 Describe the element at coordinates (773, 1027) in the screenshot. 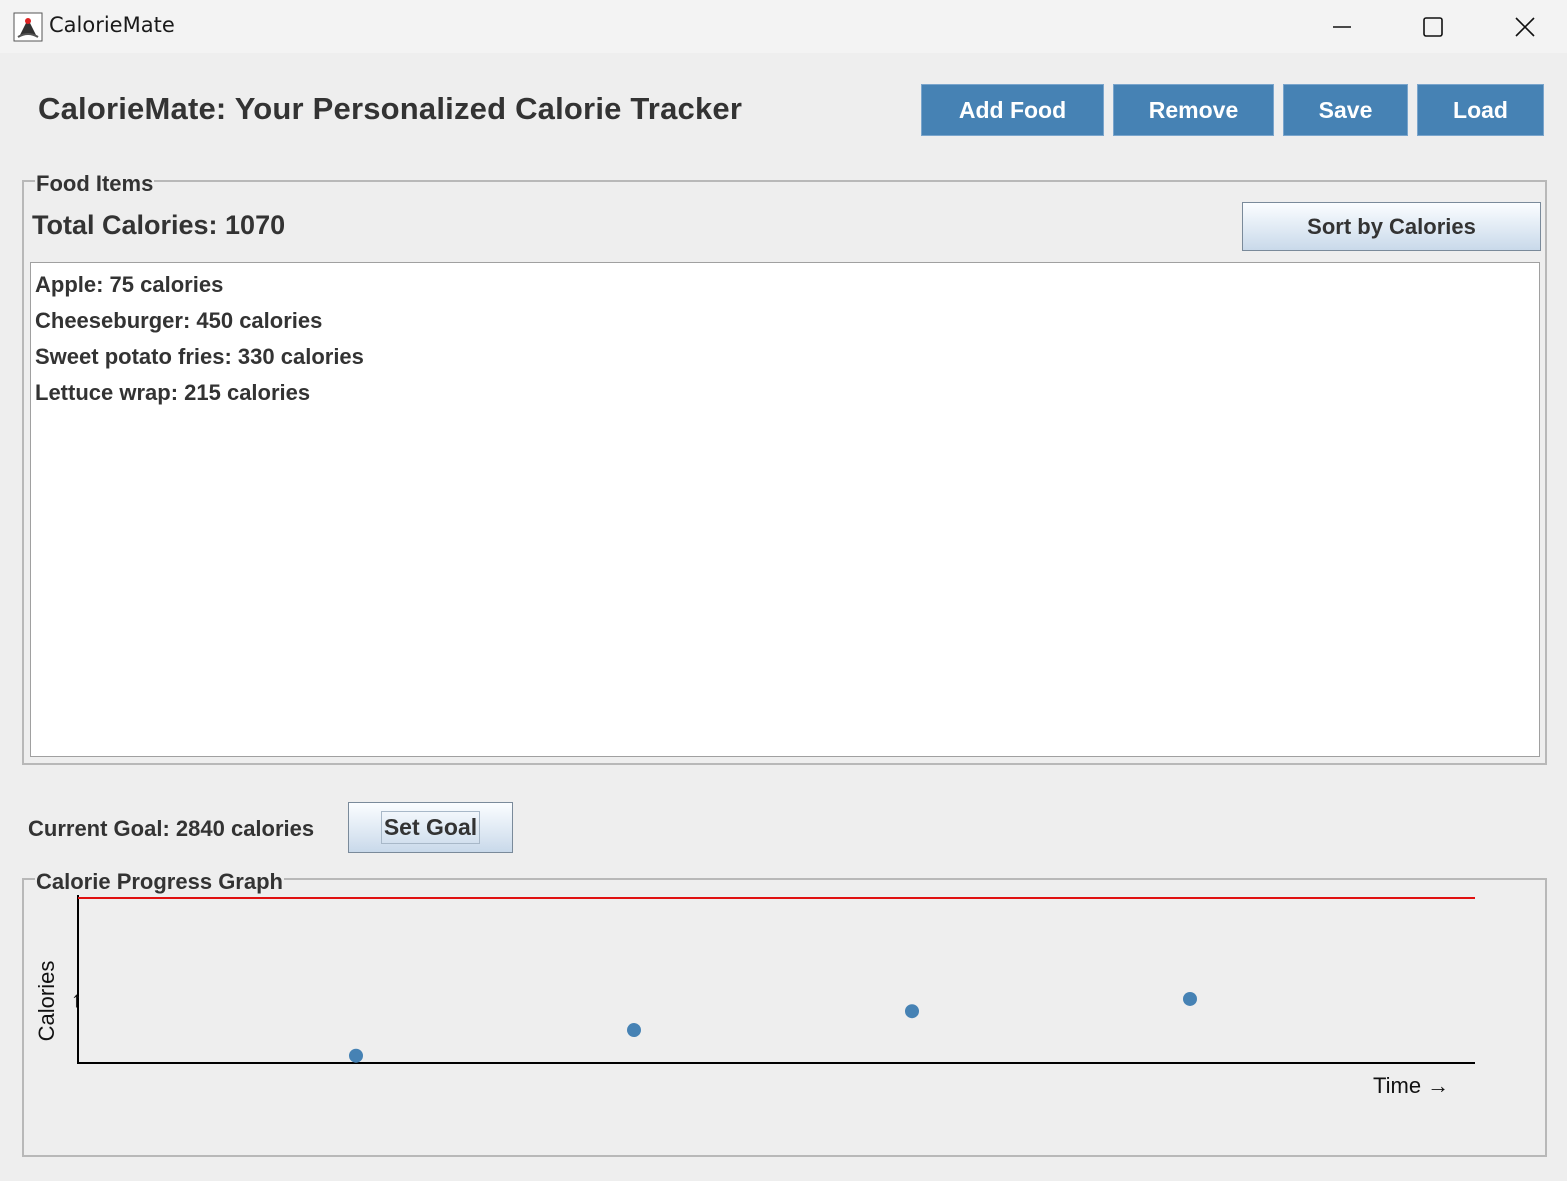

I see `data-points` at that location.